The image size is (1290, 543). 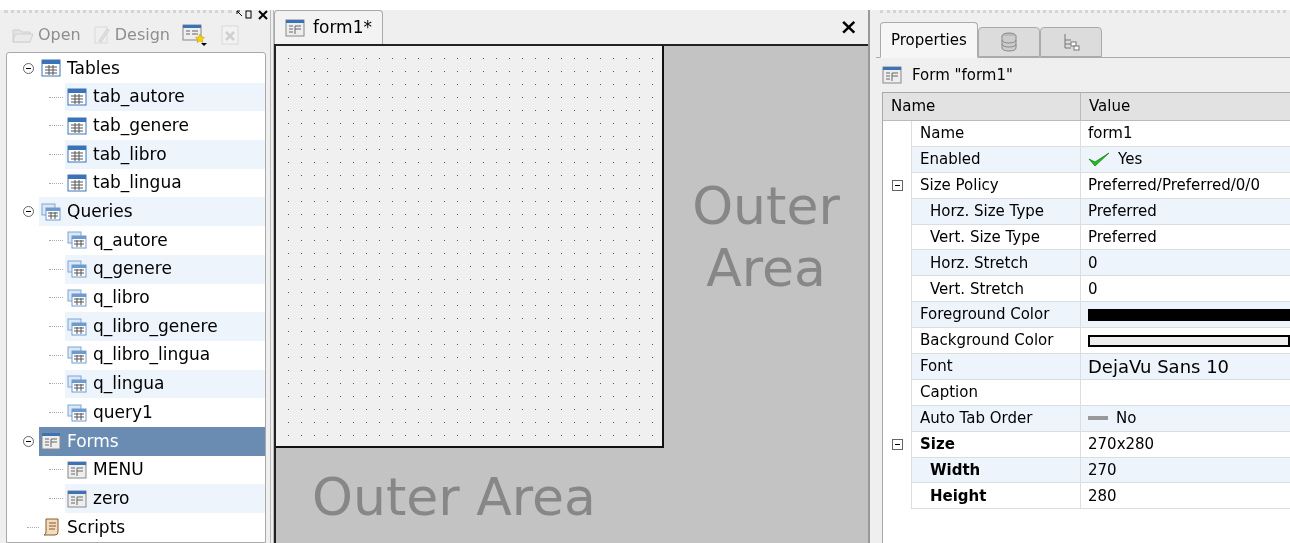 I want to click on property-name: Size Policy, so click(x=996, y=185).